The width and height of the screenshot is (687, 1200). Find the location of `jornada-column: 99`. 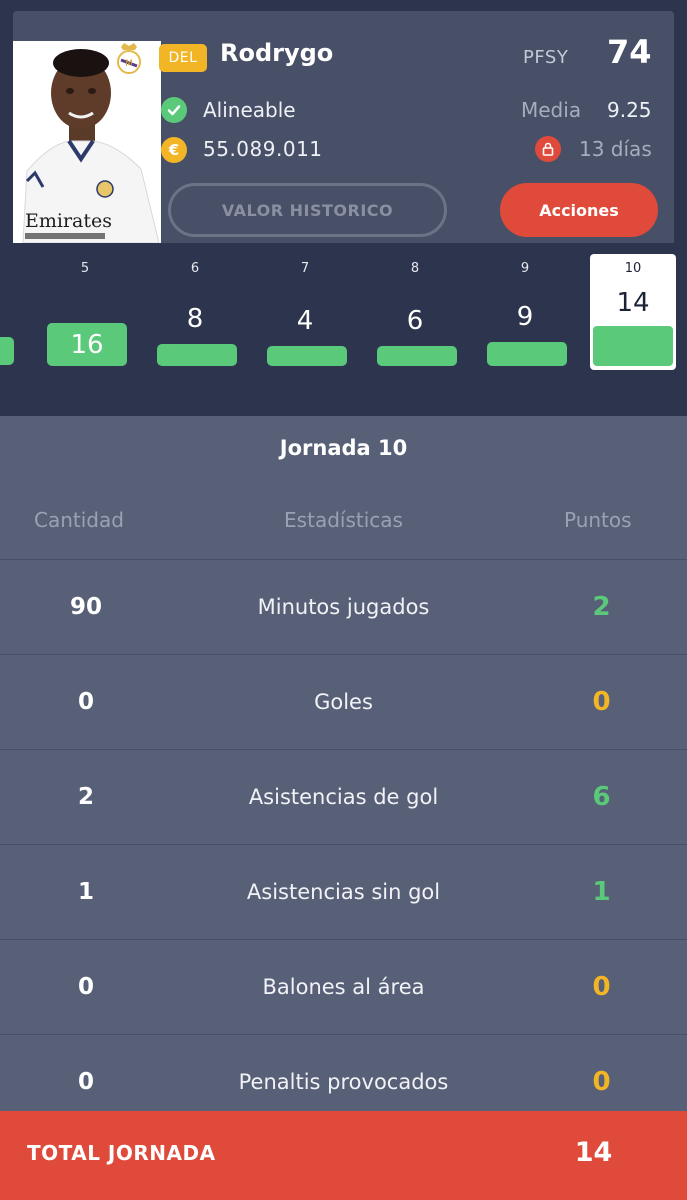

jornada-column: 99 is located at coordinates (525, 308).